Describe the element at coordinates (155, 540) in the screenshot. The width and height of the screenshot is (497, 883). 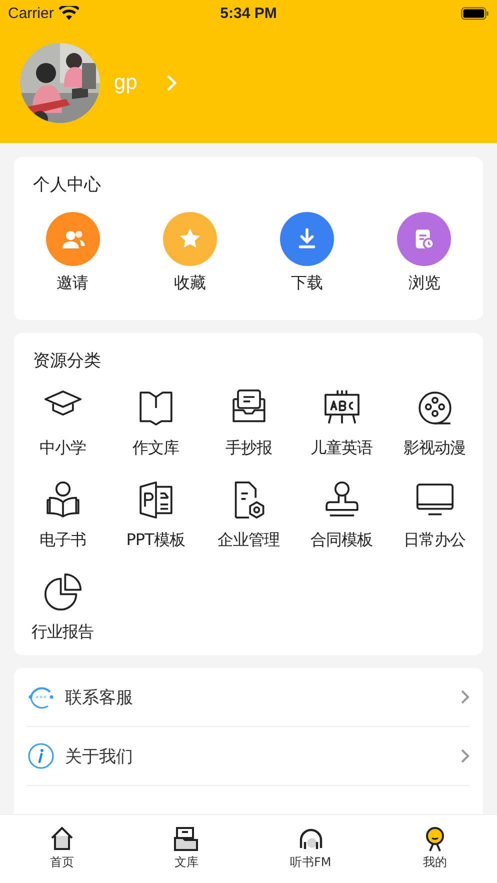
I see `category-label: PPT模板` at that location.